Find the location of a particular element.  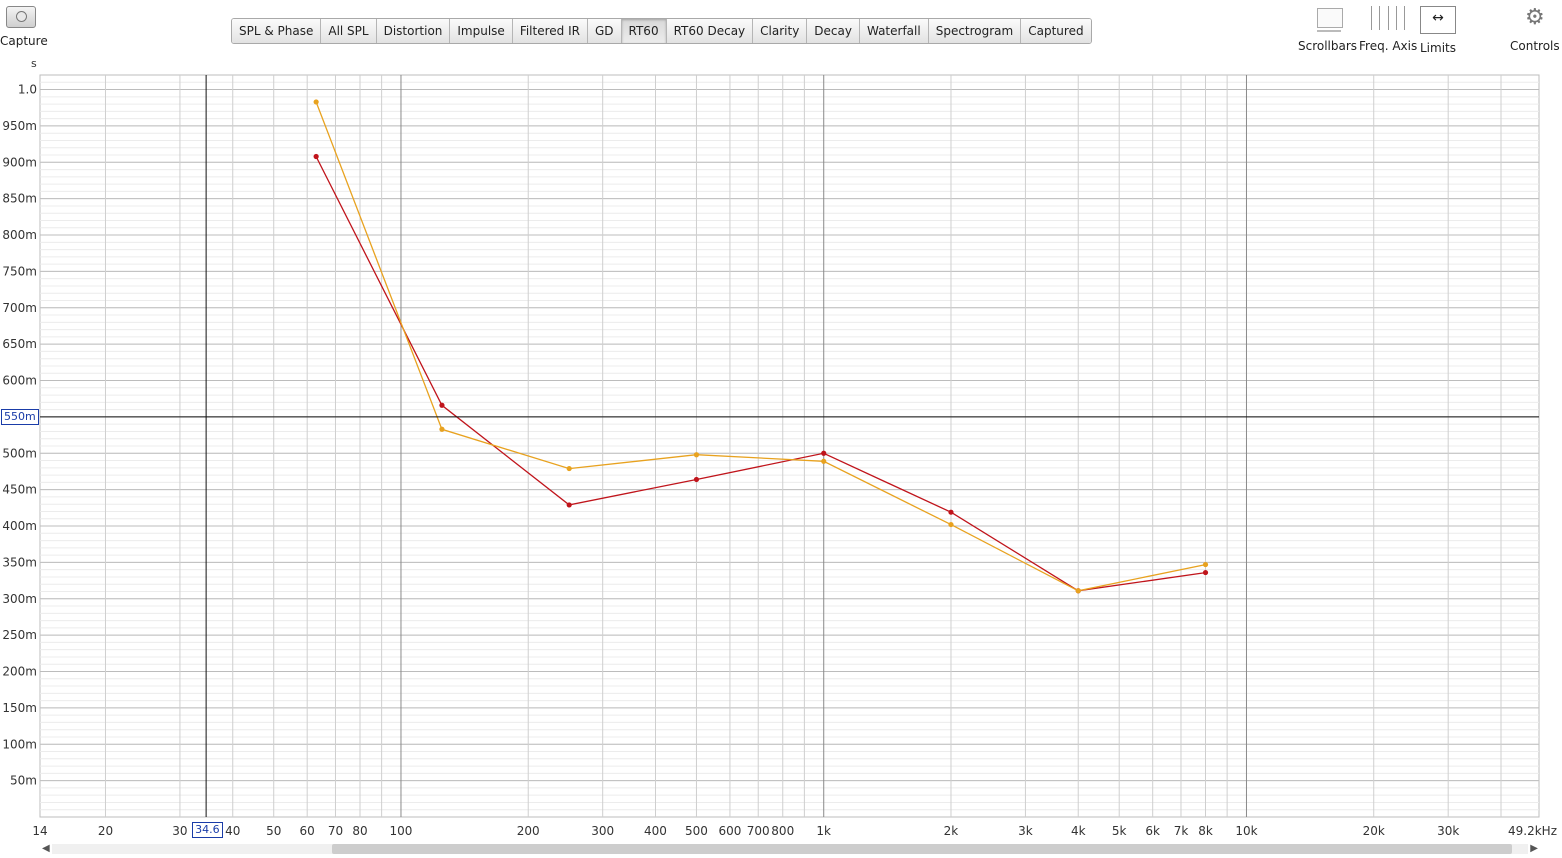

x-tick-label: 600 is located at coordinates (729, 831).